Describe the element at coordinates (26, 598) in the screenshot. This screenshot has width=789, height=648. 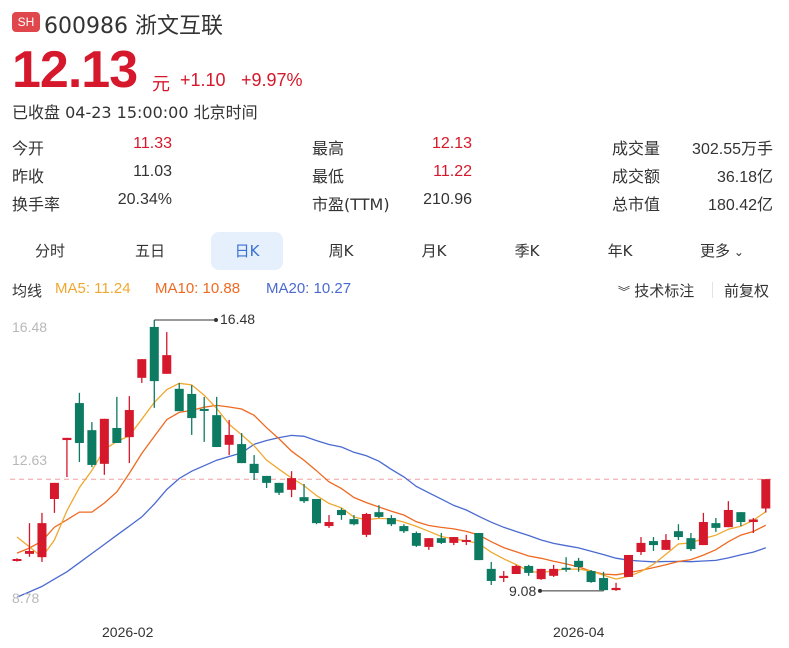
I see `y-tick-bottom: 8.78` at that location.